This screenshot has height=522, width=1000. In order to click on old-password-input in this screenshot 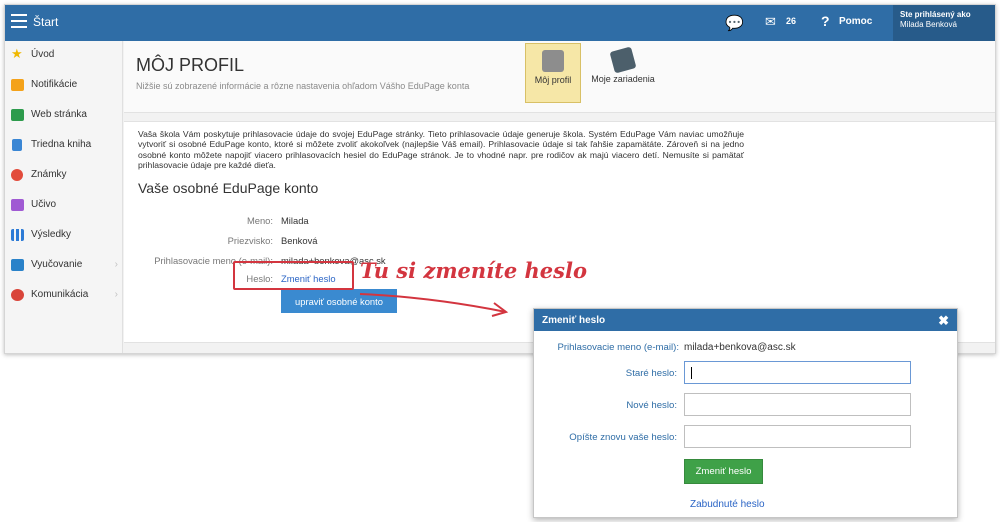, I will do `click(797, 372)`.